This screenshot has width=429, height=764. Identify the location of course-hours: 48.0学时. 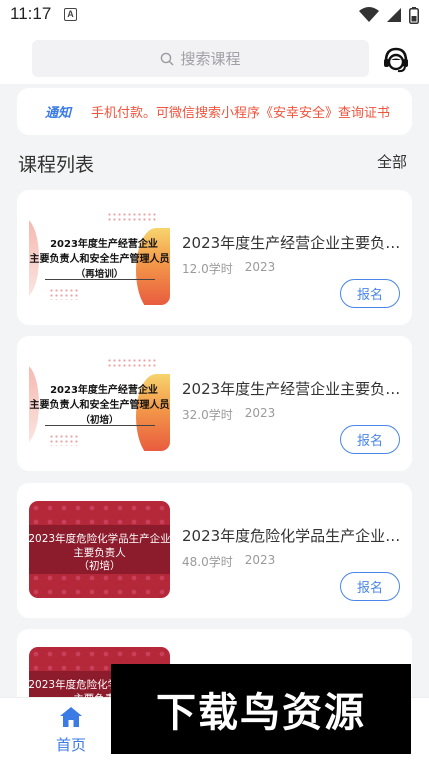
(207, 562).